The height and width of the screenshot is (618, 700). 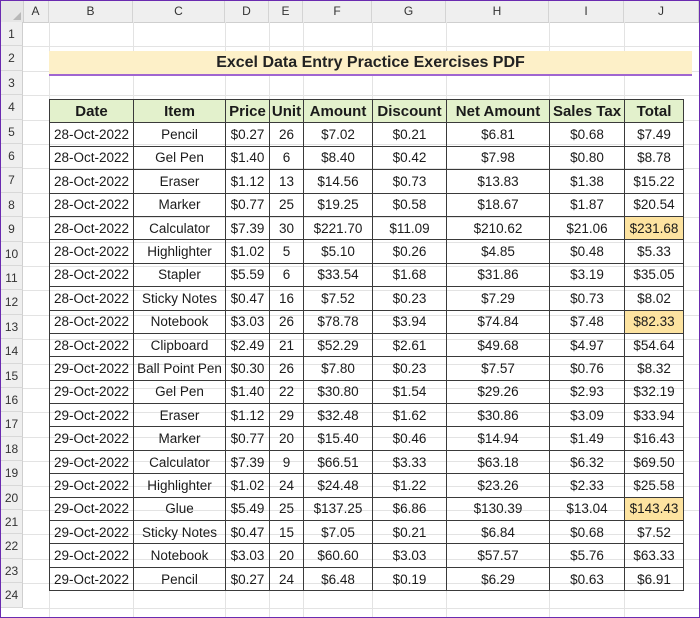 I want to click on table-cell: $6.84, so click(x=498, y=532).